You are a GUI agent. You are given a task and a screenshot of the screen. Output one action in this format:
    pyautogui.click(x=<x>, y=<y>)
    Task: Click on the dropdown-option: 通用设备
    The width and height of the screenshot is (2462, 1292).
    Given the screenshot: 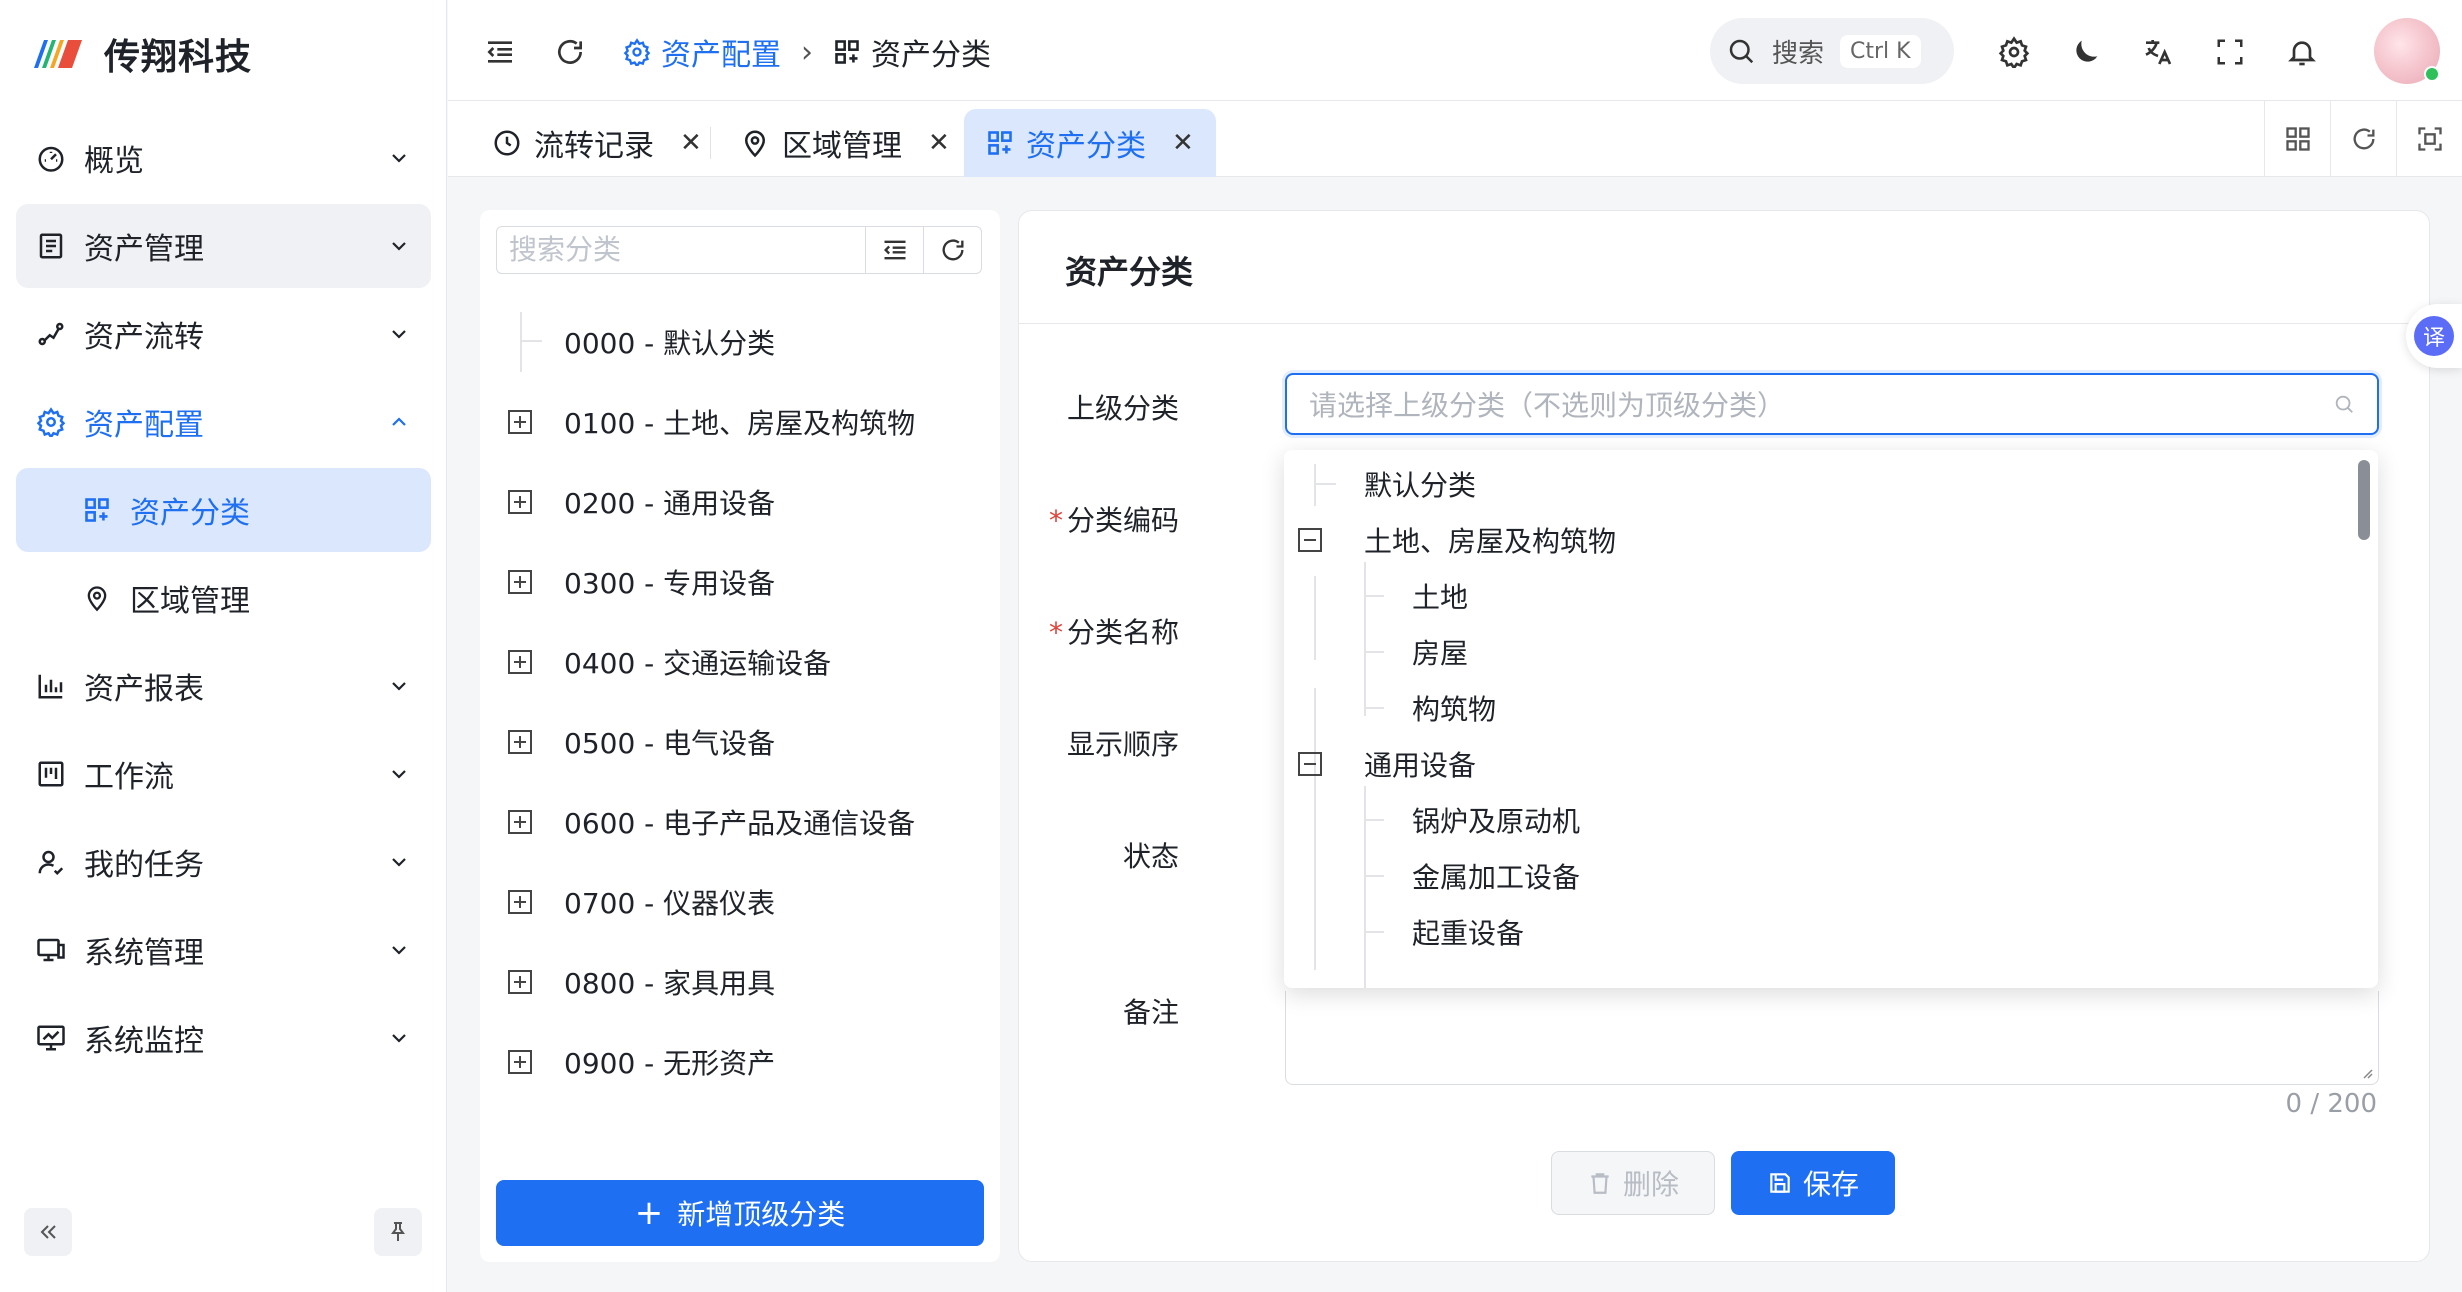 What is the action you would take?
    pyautogui.click(x=1831, y=764)
    